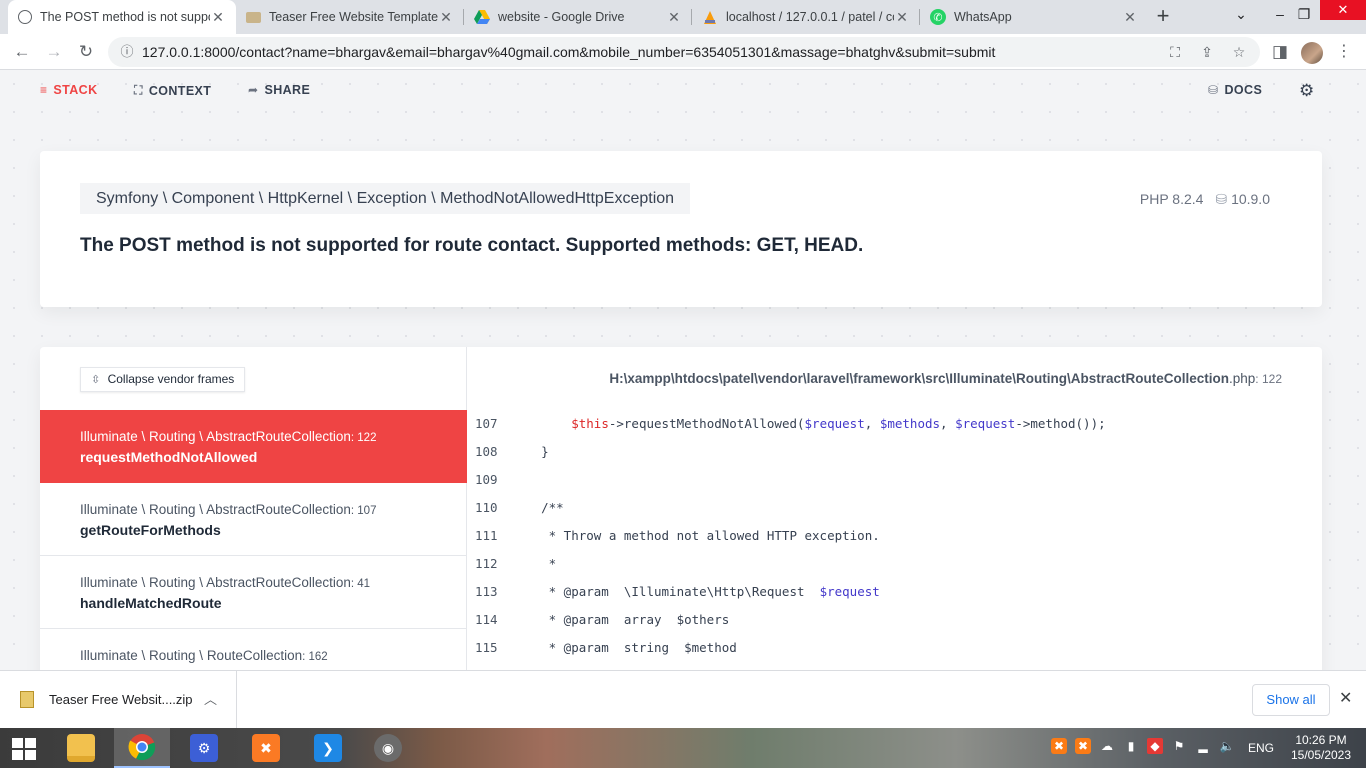  Describe the element at coordinates (1243, 90) in the screenshot. I see `nav-docs-label: DOCS` at that location.